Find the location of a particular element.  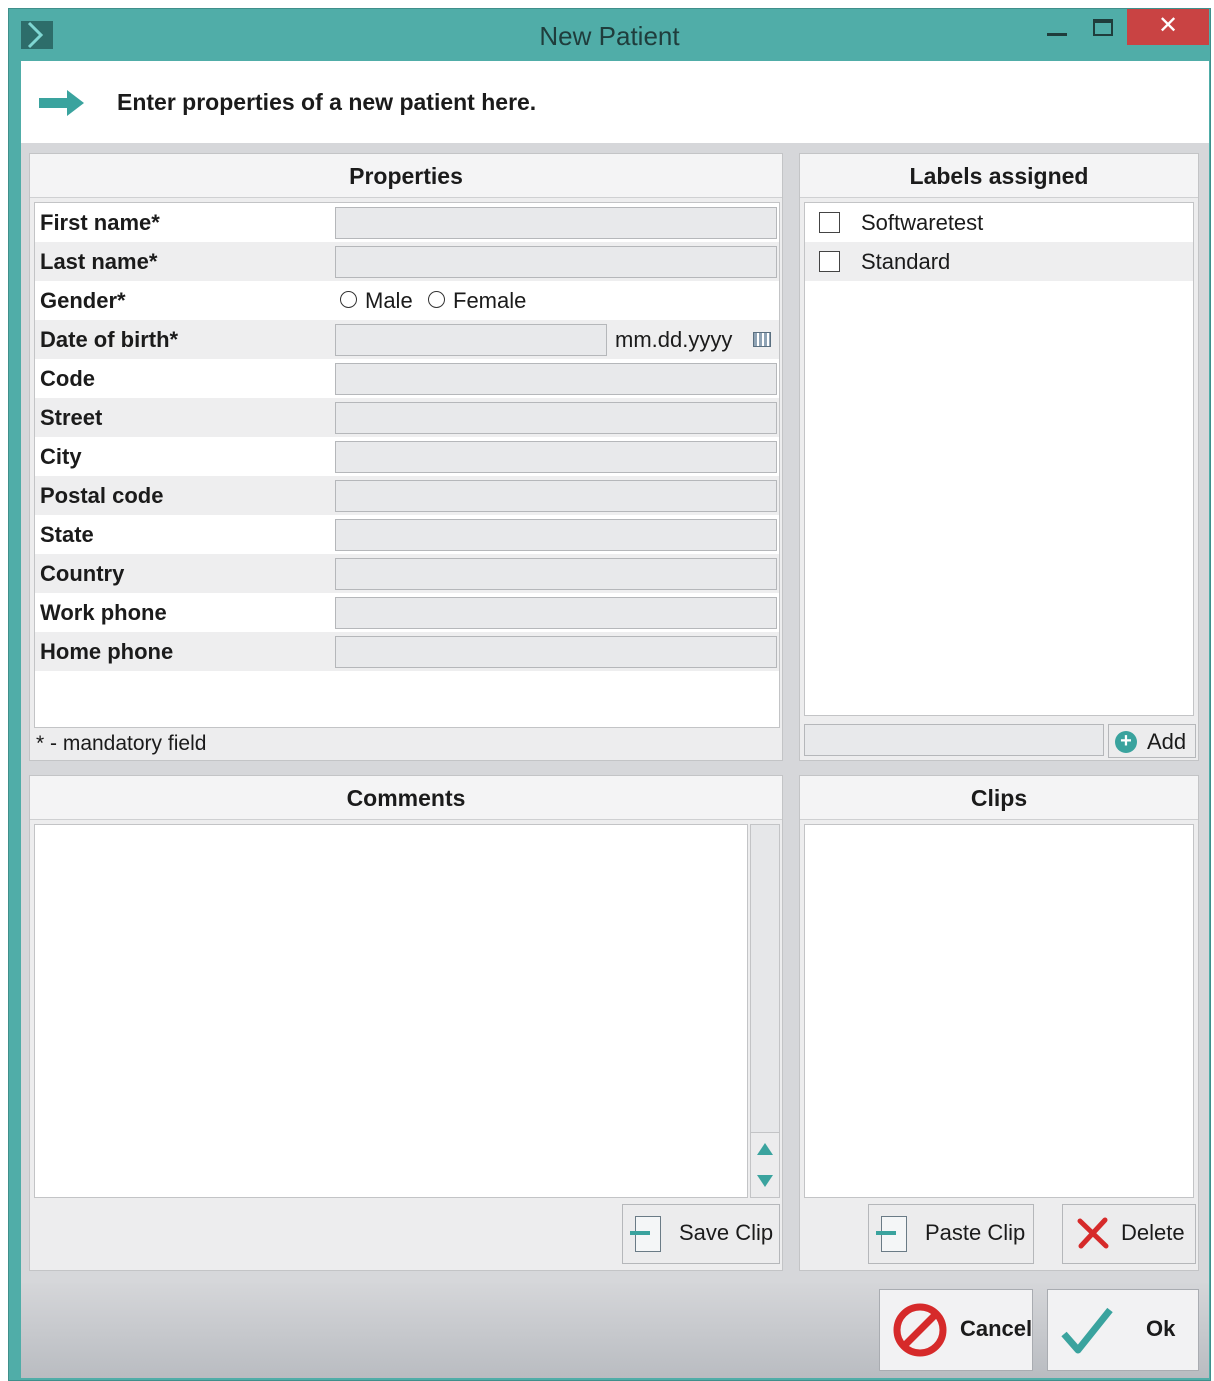

minimize-button is located at coordinates (1057, 27).